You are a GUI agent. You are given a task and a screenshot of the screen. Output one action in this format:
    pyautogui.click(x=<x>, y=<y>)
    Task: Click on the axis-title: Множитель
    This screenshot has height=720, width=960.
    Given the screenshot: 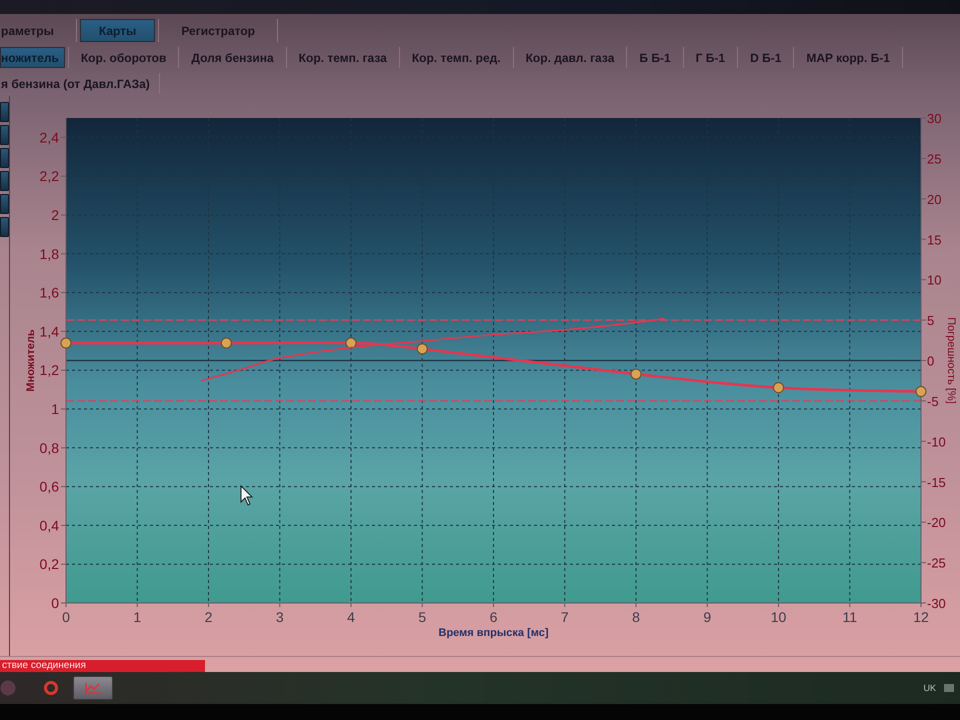 What is the action you would take?
    pyautogui.click(x=31, y=360)
    